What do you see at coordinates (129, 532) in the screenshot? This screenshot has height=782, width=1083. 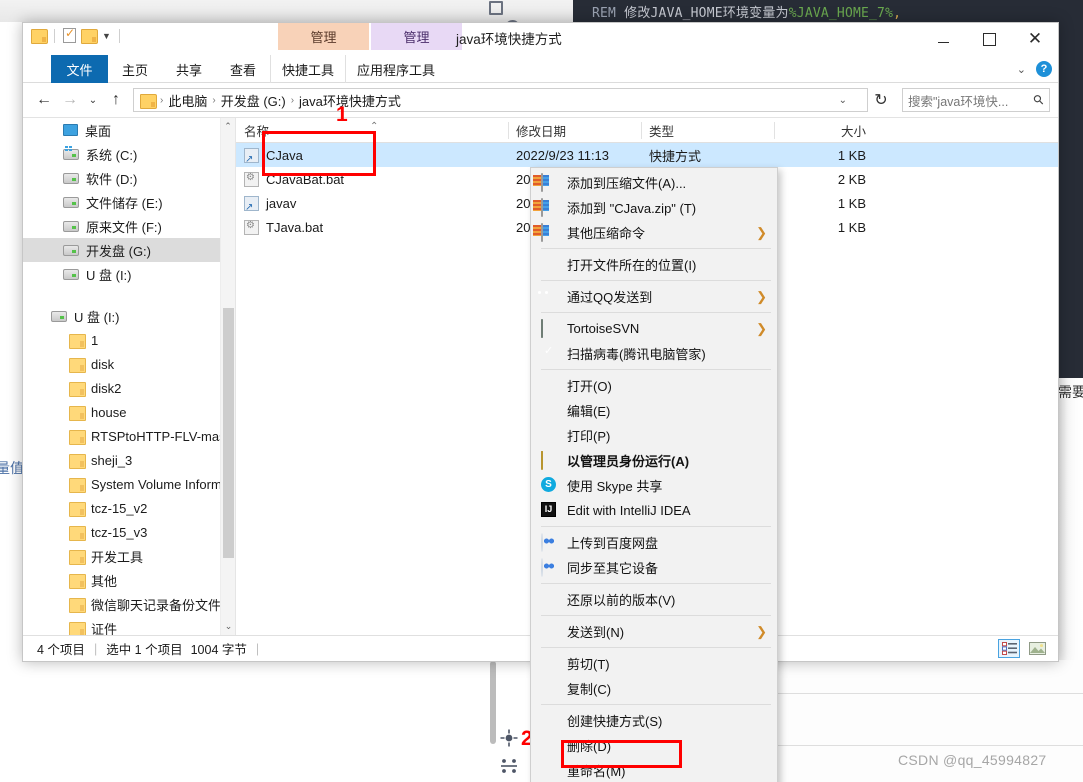 I see `sidebar-item-tcz15v3: tcz-15_v3` at bounding box center [129, 532].